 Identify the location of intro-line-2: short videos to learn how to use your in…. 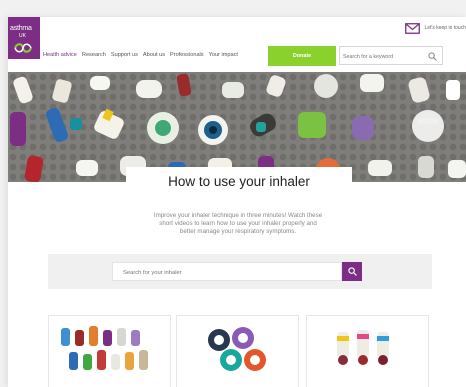
(238, 223).